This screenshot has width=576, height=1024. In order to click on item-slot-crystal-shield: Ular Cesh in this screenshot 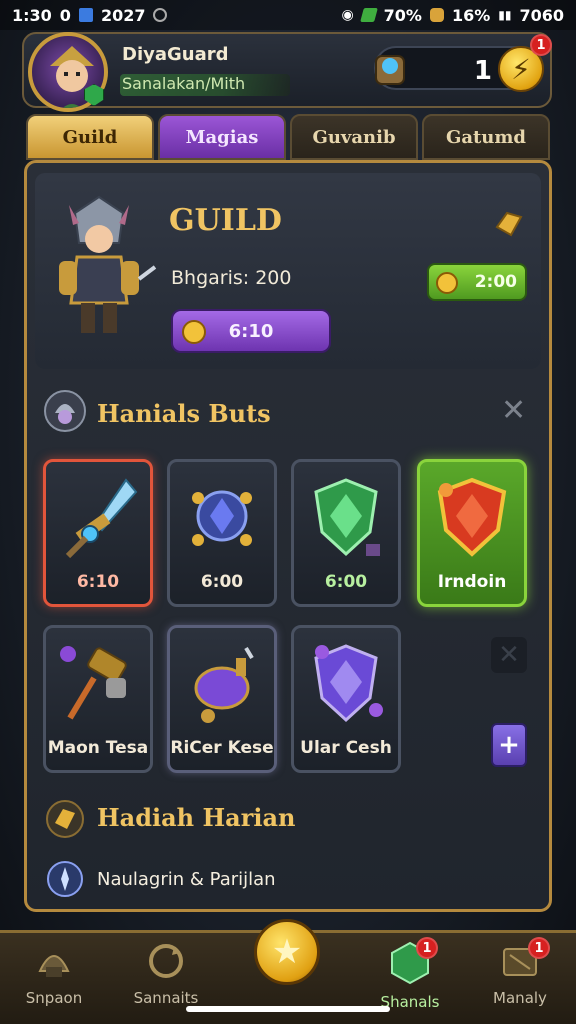, I will do `click(346, 699)`.